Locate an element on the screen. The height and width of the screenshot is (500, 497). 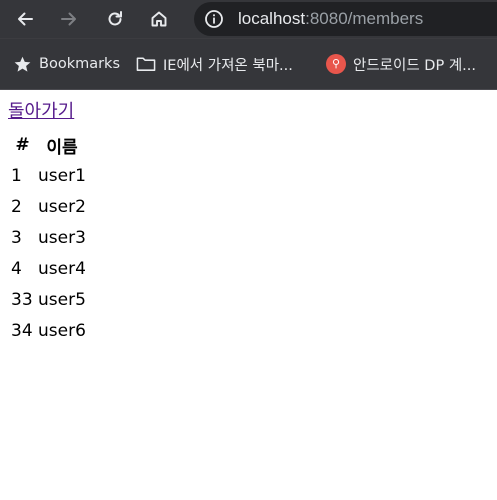
forward-button is located at coordinates (69, 19).